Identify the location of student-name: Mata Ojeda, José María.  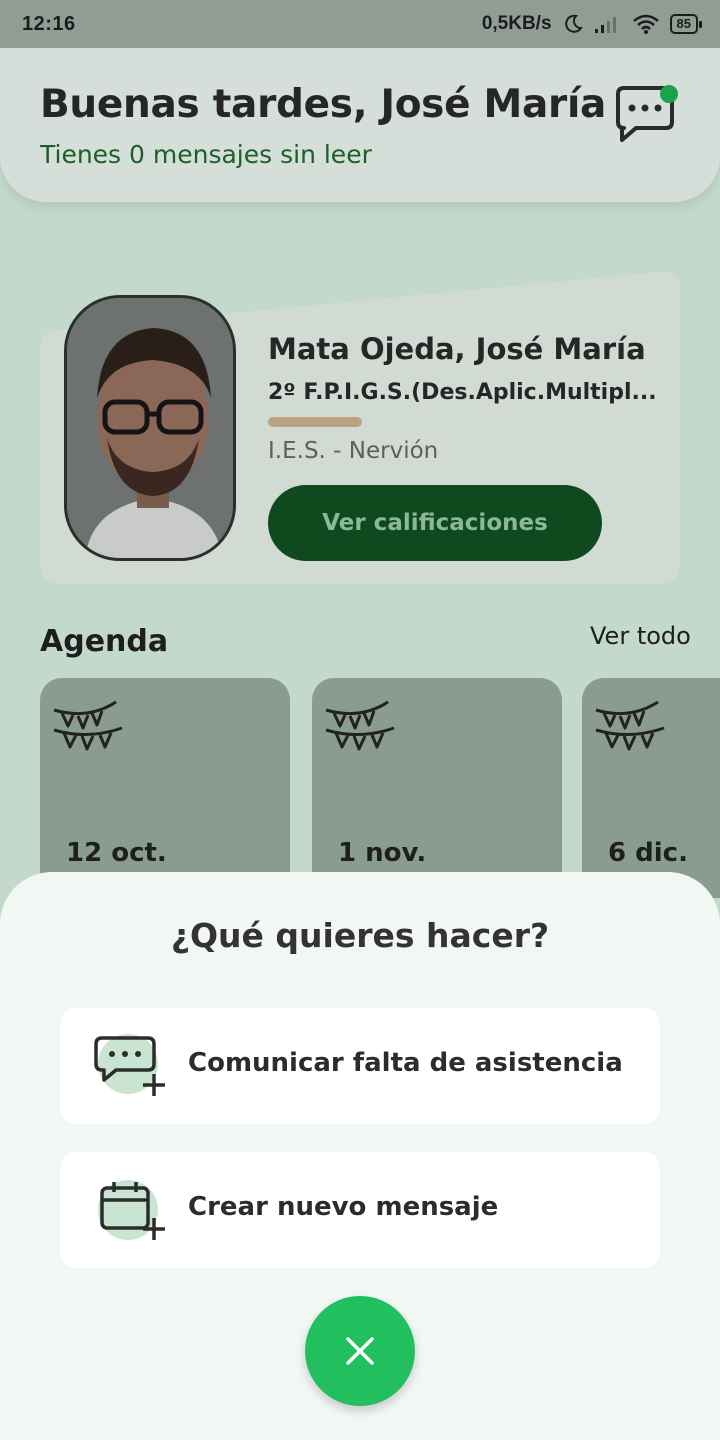
(457, 349).